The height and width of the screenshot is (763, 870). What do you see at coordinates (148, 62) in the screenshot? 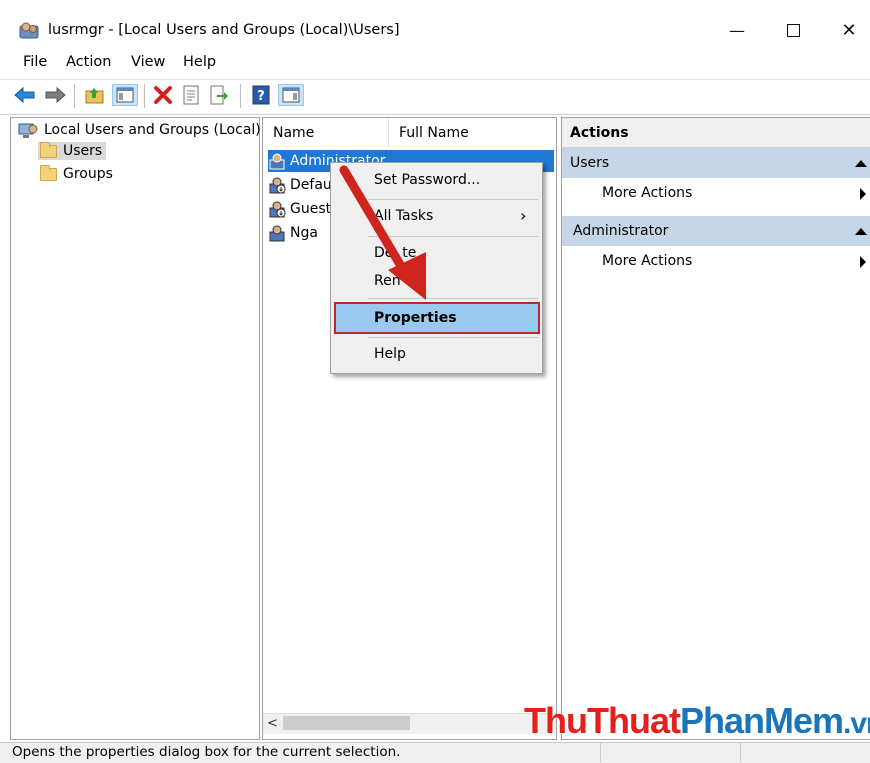
I see `menu-view: View` at bounding box center [148, 62].